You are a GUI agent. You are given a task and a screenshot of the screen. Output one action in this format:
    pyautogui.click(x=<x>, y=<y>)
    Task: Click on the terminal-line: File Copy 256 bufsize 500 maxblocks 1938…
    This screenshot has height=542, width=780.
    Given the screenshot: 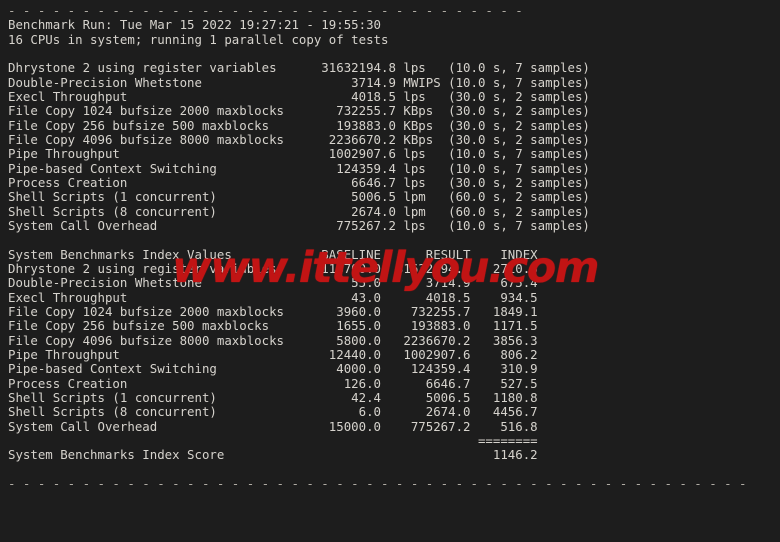 What is the action you would take?
    pyautogui.click(x=299, y=125)
    